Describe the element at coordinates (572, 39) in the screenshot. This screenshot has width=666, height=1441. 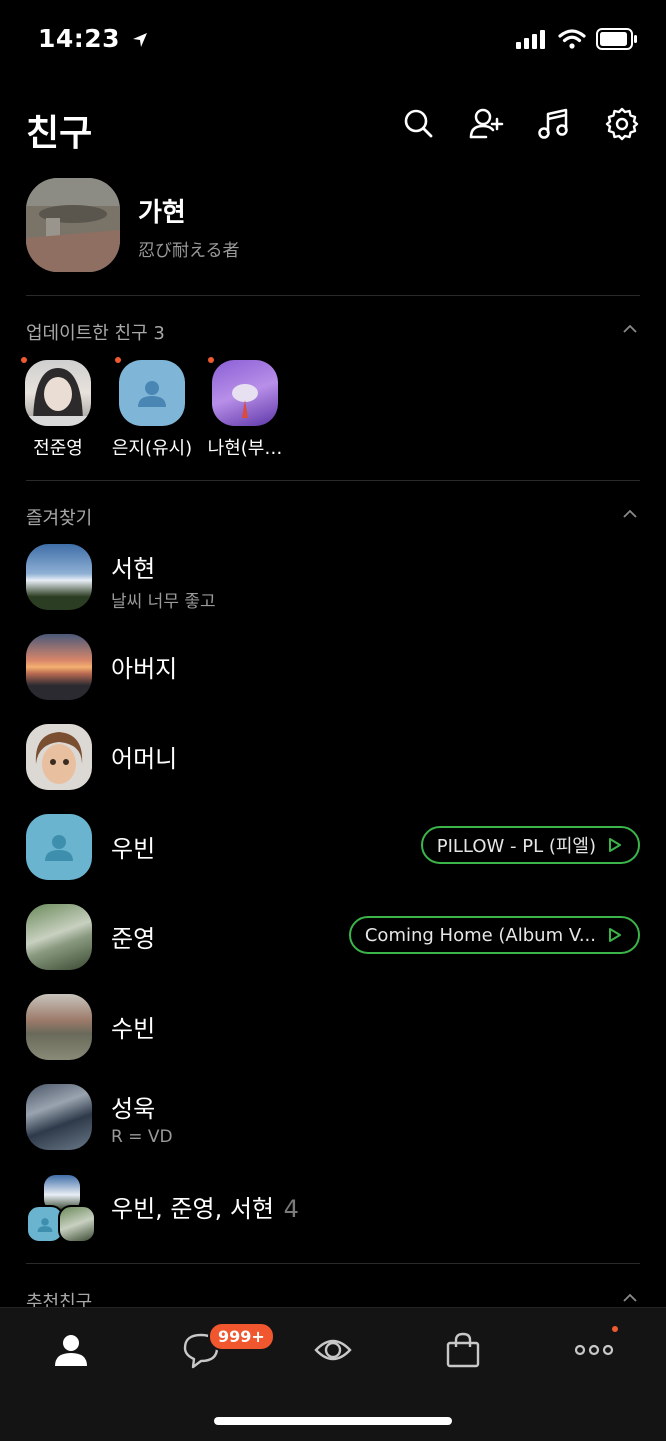
I see `wifi-icon` at that location.